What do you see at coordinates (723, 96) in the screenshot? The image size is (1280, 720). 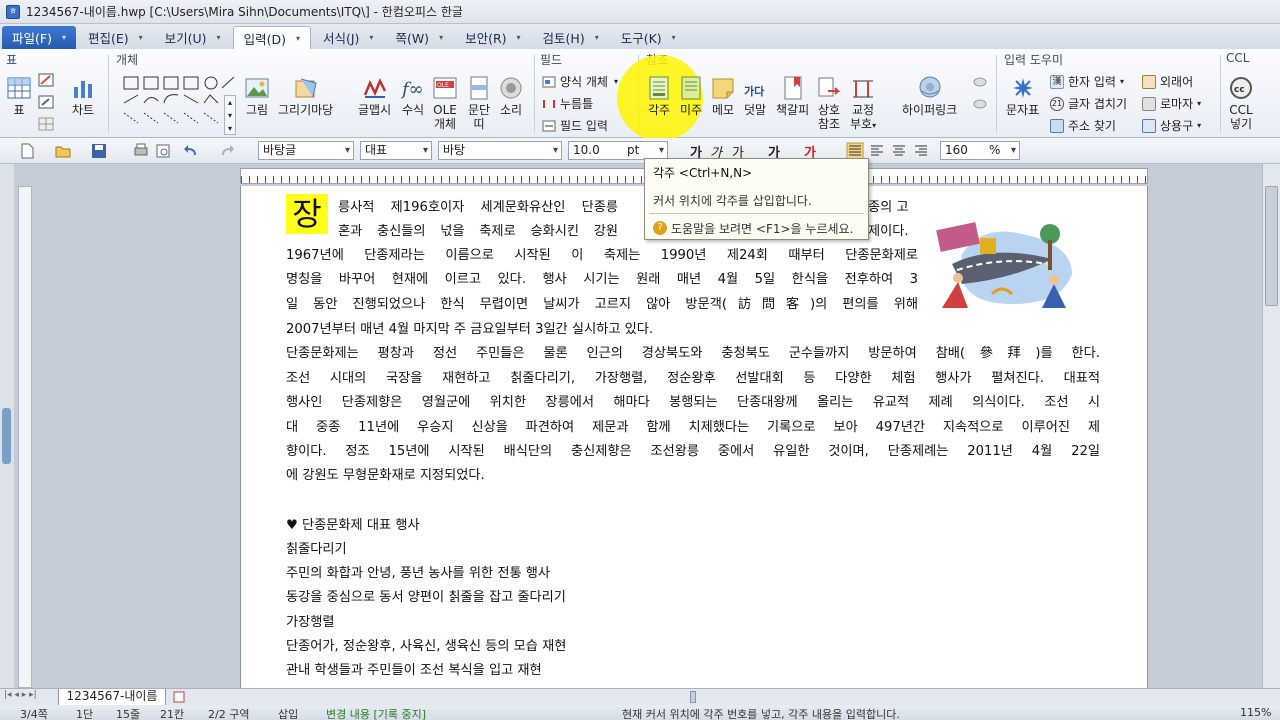 I see `memo-button: 메모` at bounding box center [723, 96].